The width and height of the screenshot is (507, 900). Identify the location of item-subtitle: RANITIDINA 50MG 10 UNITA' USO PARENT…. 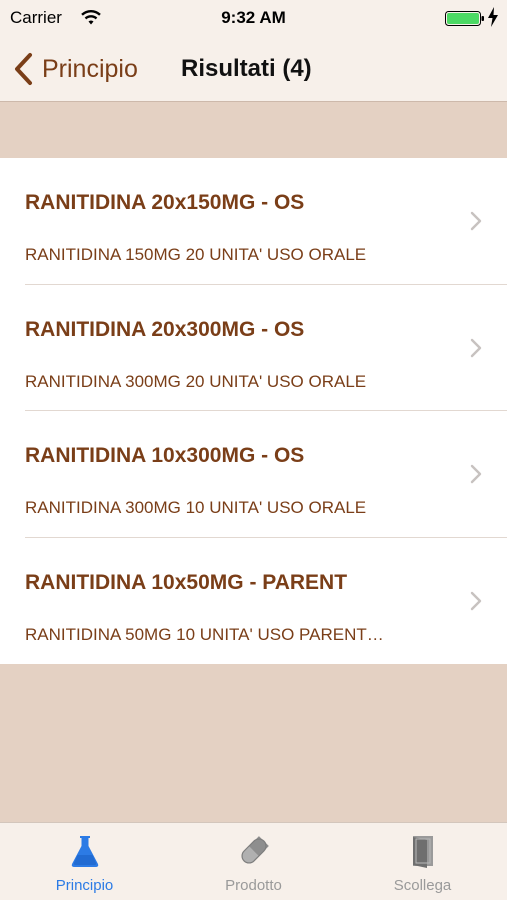
(204, 634).